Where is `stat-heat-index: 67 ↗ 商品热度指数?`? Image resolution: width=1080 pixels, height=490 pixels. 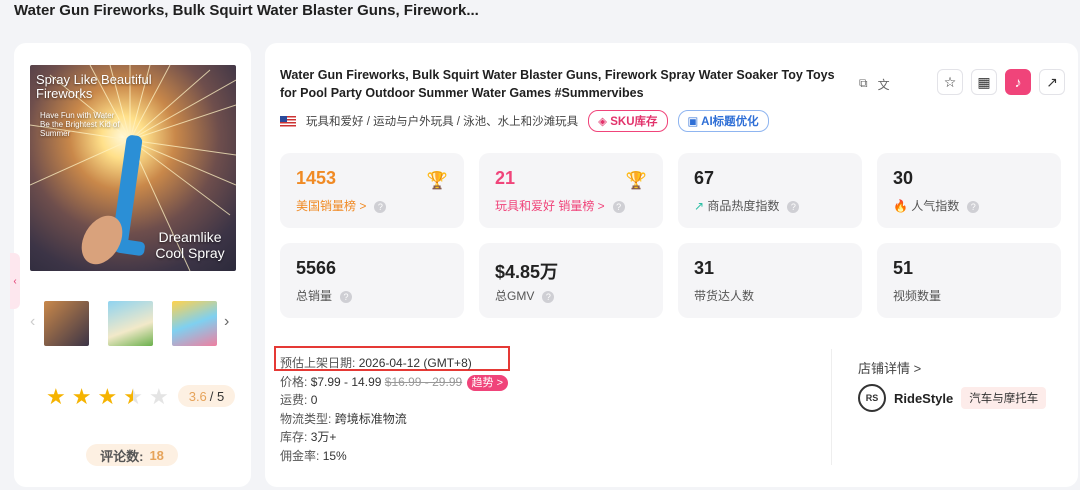 stat-heat-index: 67 ↗ 商品热度指数? is located at coordinates (770, 190).